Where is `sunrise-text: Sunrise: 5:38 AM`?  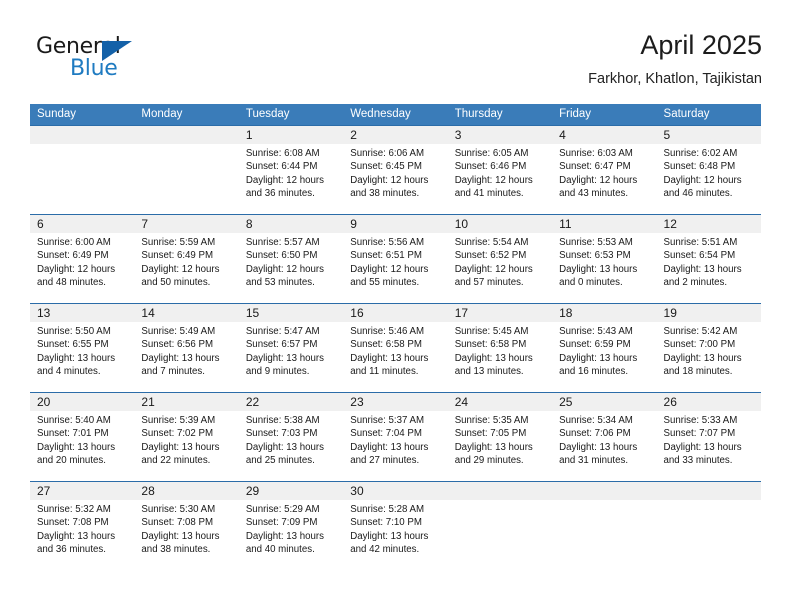
sunrise-text: Sunrise: 5:38 AM is located at coordinates (282, 420).